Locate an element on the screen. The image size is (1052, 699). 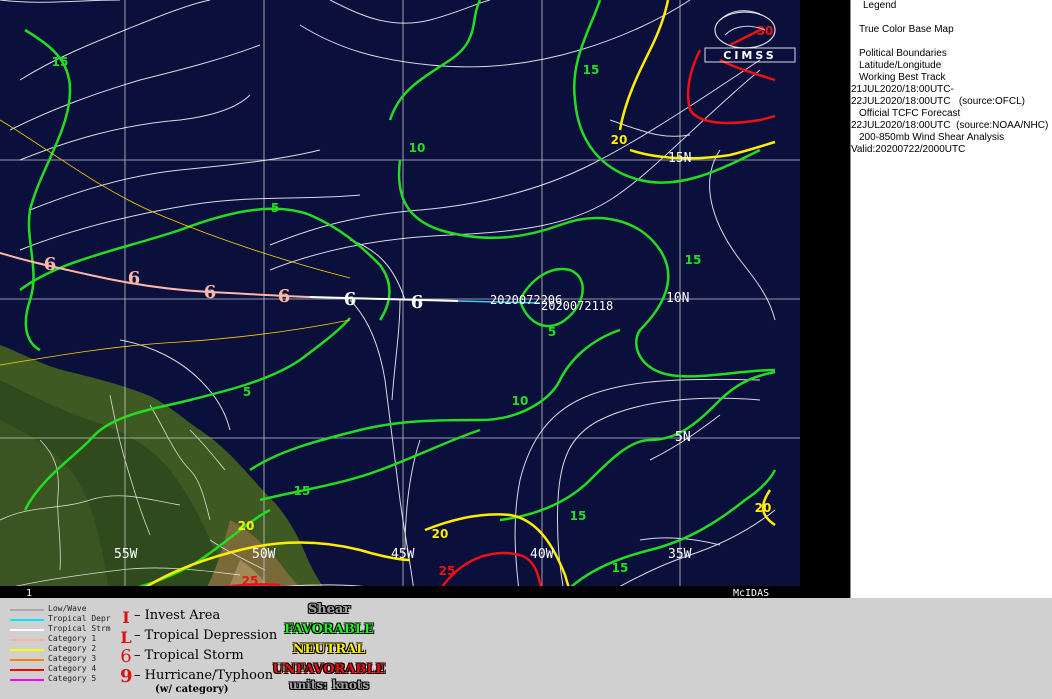
map-footer-strip is located at coordinates (400, 592).